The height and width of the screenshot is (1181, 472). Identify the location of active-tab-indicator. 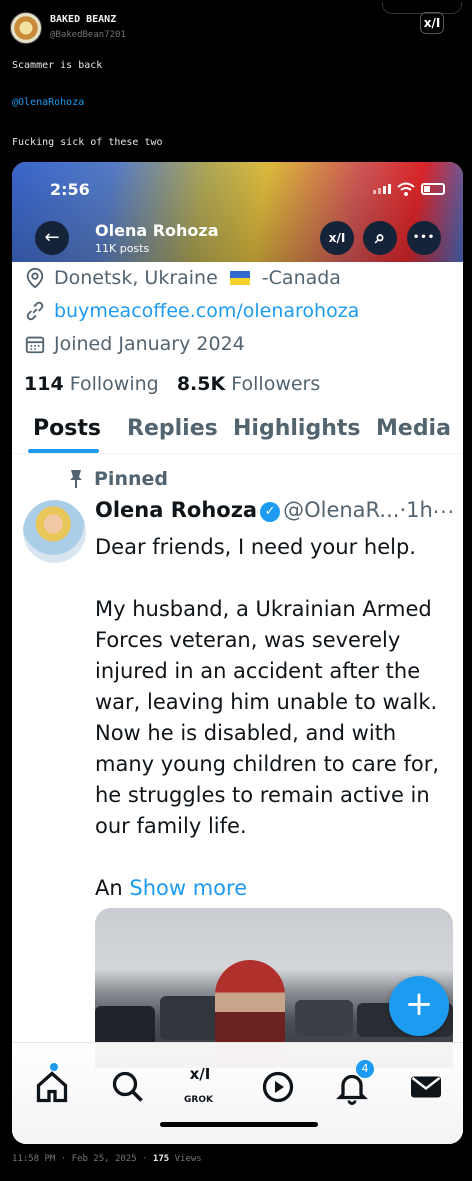
(63, 451).